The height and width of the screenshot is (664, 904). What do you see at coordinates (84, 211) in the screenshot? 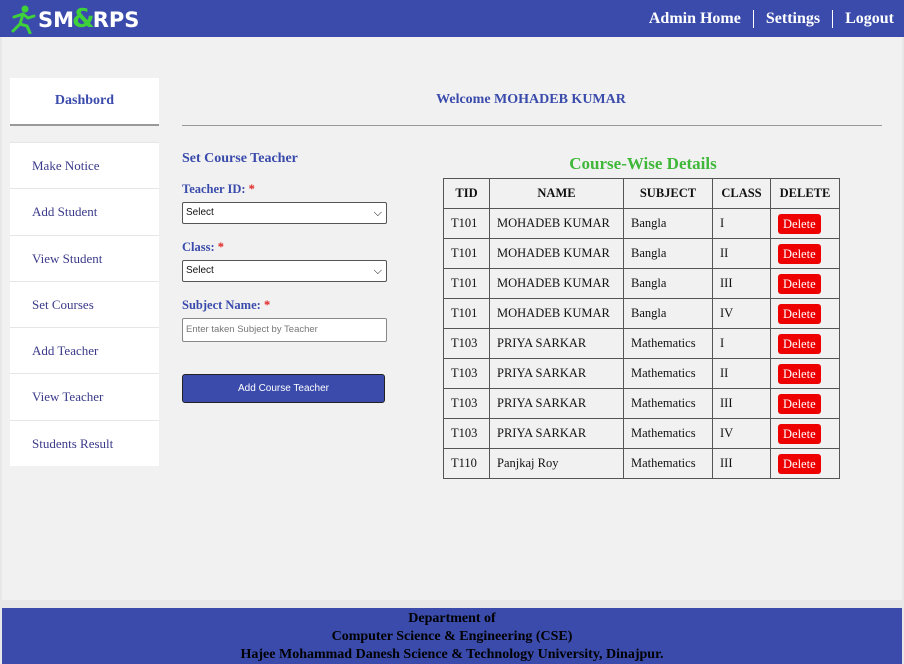
I see `sidebar-item-add-student: Add Student` at bounding box center [84, 211].